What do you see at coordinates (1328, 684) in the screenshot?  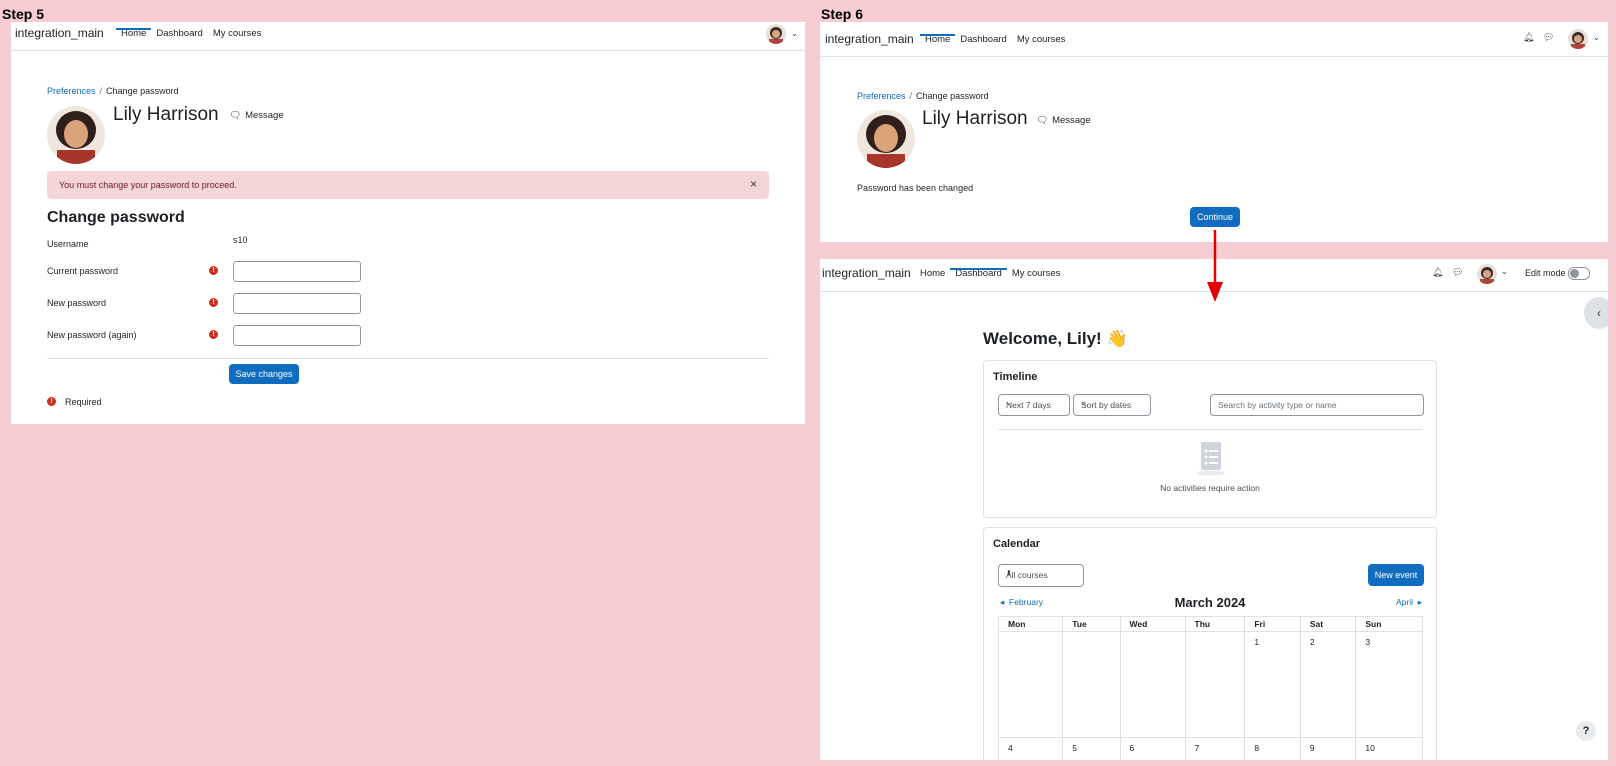 I see `calendar-day-cell: 2` at bounding box center [1328, 684].